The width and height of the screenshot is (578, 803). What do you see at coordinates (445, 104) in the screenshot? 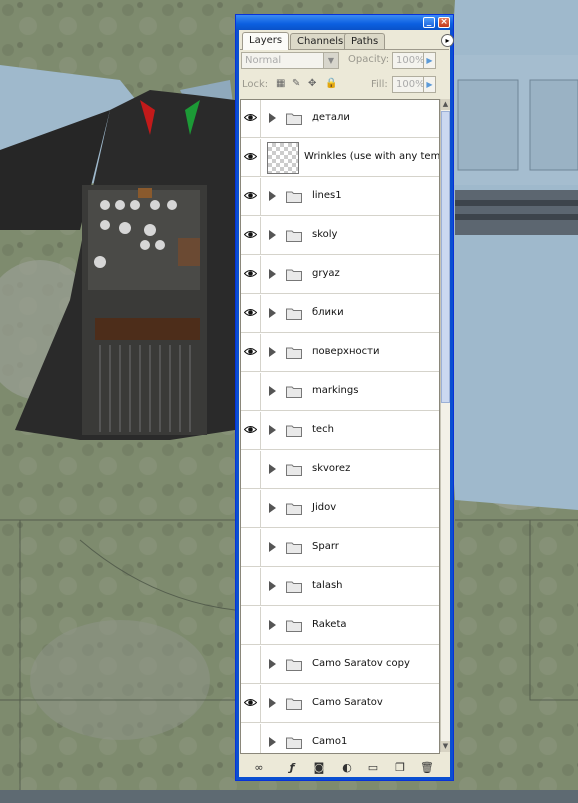
I see `scroll-up-icon: ▲` at bounding box center [445, 104].